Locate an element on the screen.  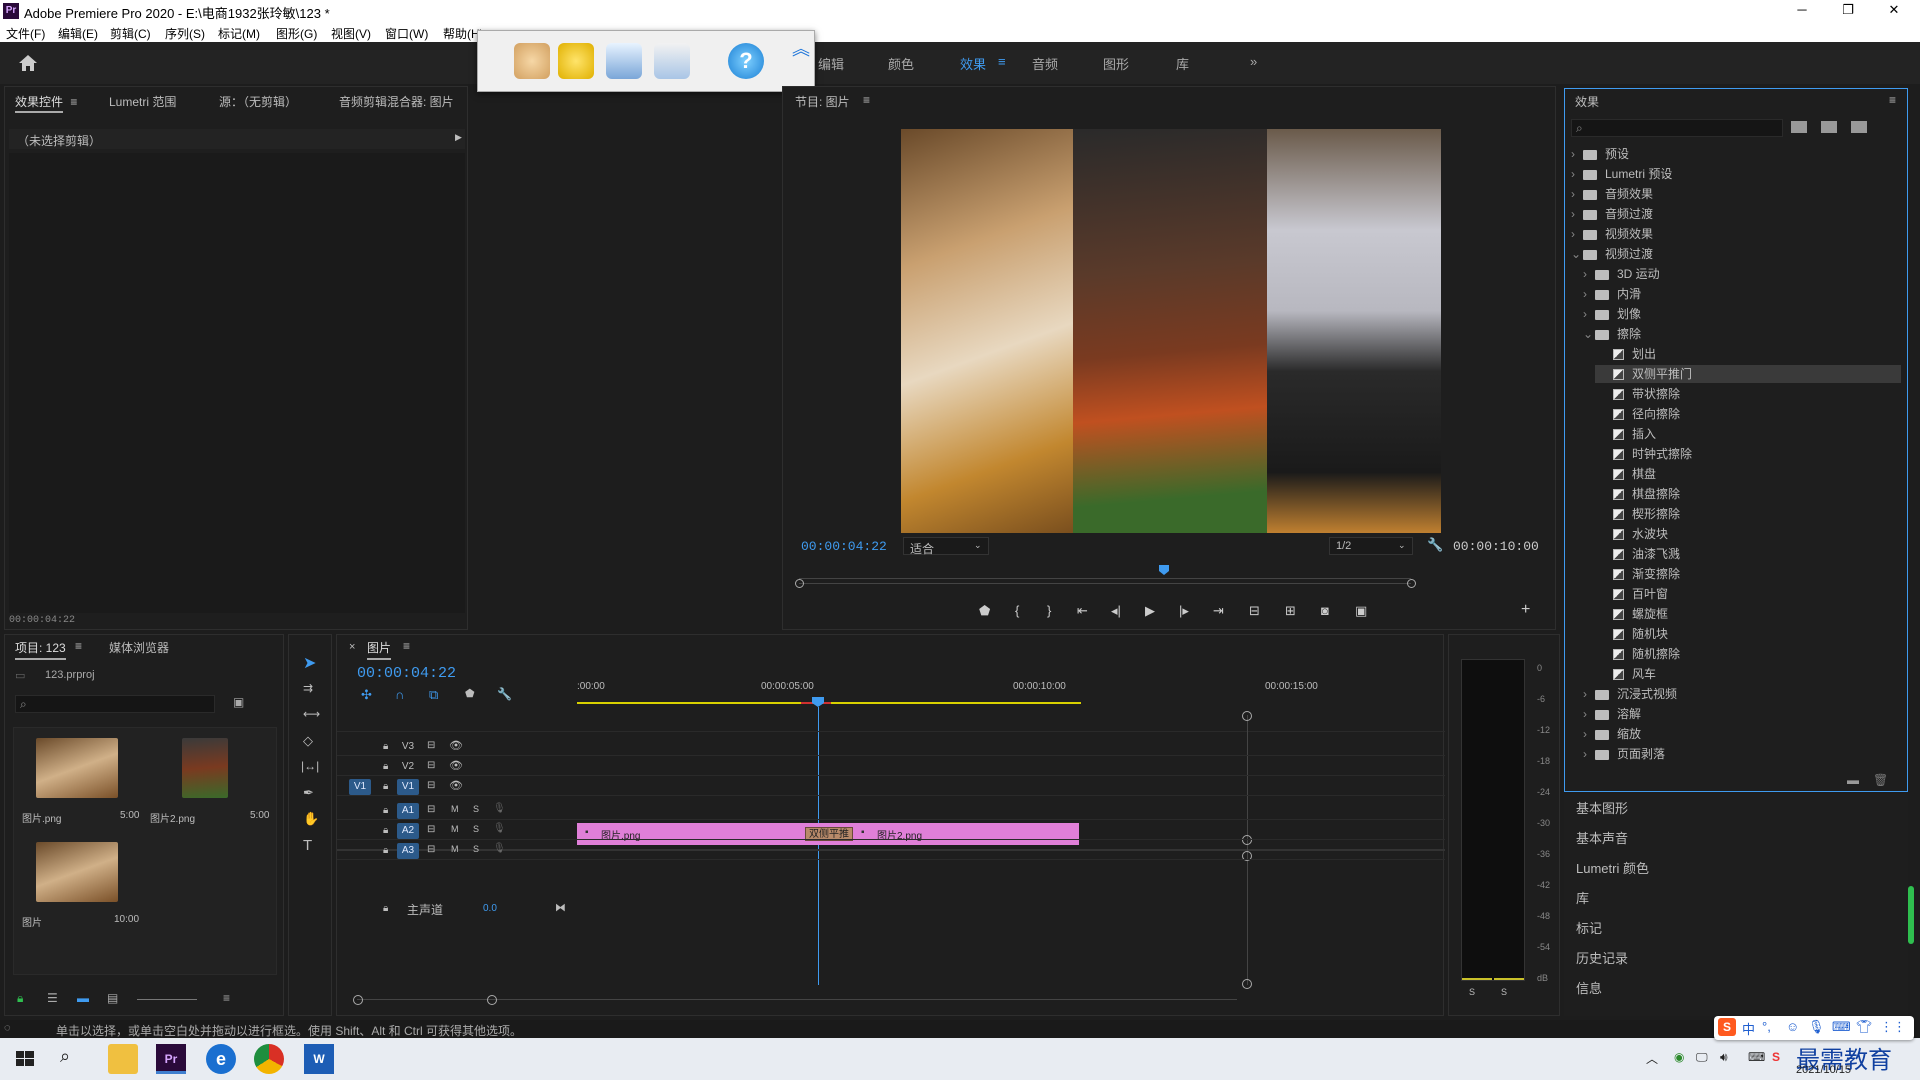
ime-chinese-mode: 中 is located at coordinates (1748, 1028).